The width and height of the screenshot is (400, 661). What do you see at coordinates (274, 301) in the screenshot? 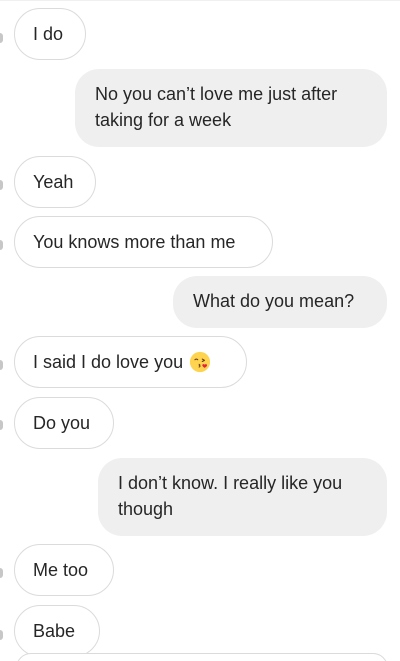
I see `message-text: What do you mean?` at bounding box center [274, 301].